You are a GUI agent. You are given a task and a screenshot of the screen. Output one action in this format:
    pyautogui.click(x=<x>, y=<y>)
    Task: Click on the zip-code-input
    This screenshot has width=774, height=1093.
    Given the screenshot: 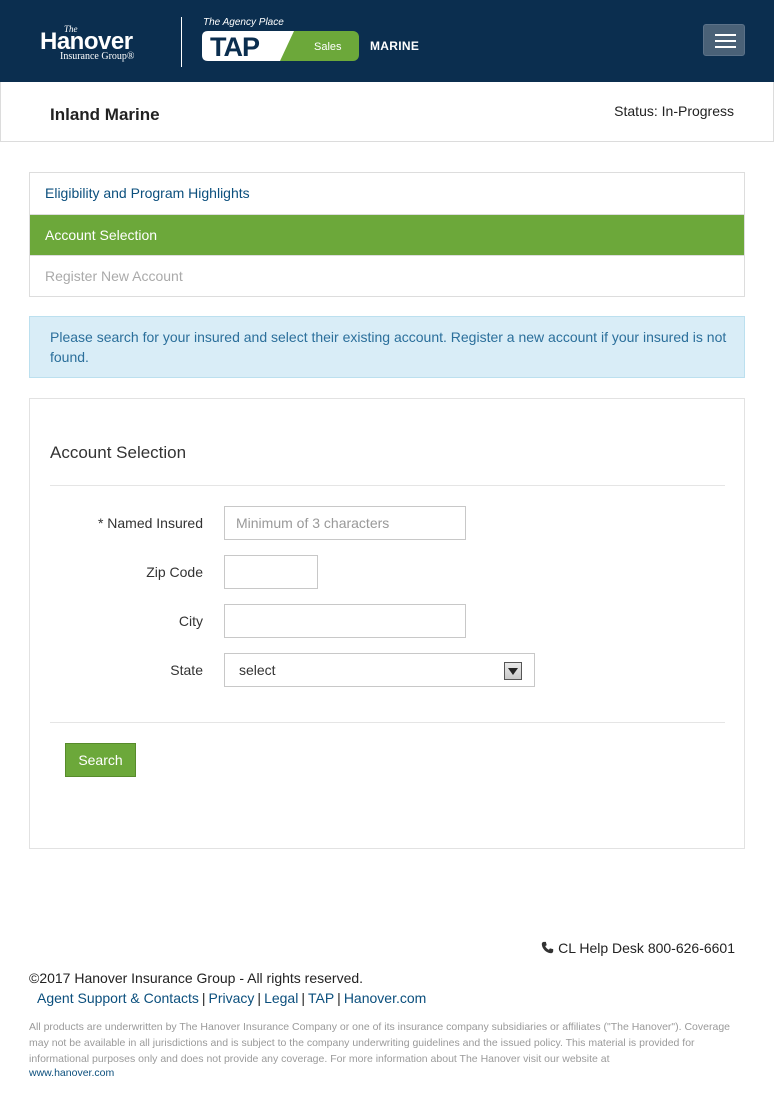 What is the action you would take?
    pyautogui.click(x=271, y=572)
    